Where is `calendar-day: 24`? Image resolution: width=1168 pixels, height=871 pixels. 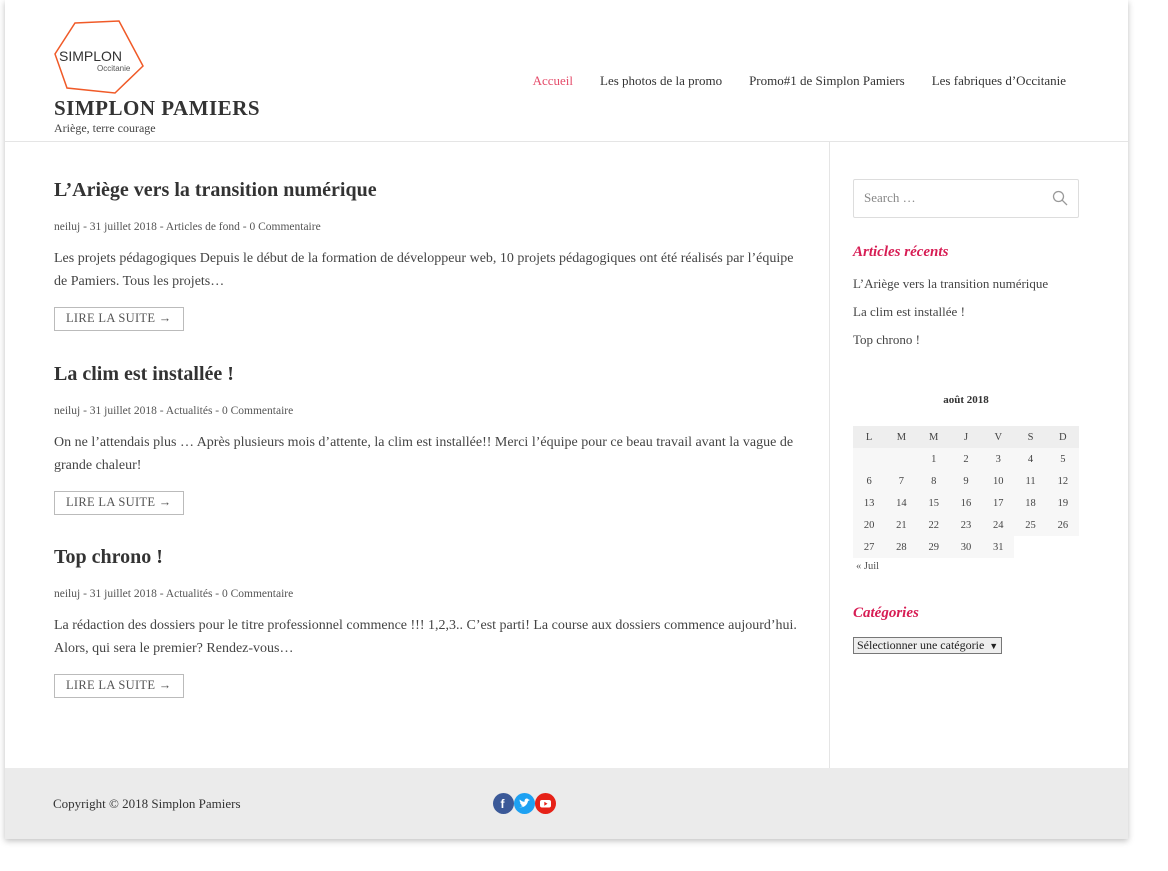 calendar-day: 24 is located at coordinates (998, 525).